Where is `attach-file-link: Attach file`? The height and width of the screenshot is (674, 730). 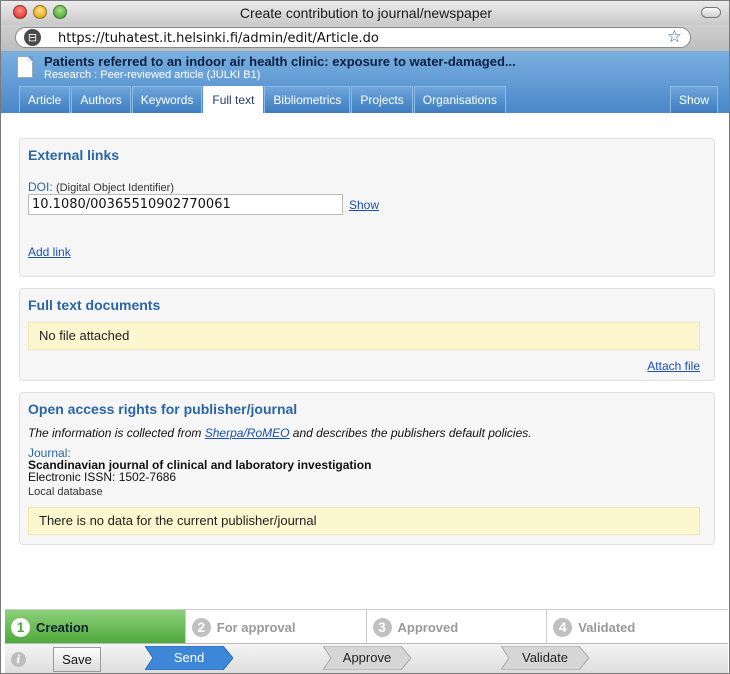 attach-file-link: Attach file is located at coordinates (673, 366).